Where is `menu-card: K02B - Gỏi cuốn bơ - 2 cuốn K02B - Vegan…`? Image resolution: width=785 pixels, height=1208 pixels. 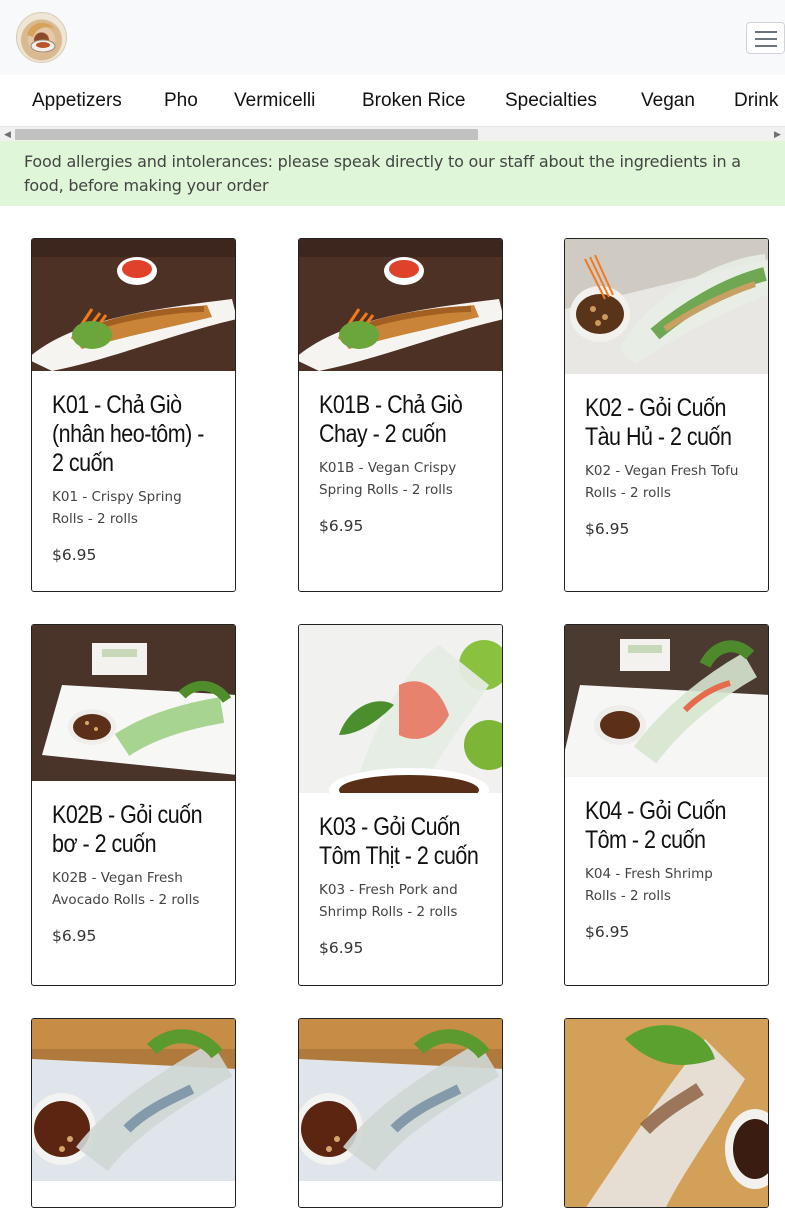 menu-card: K02B - Gỏi cuốn bơ - 2 cuốn K02B - Vegan… is located at coordinates (133, 805).